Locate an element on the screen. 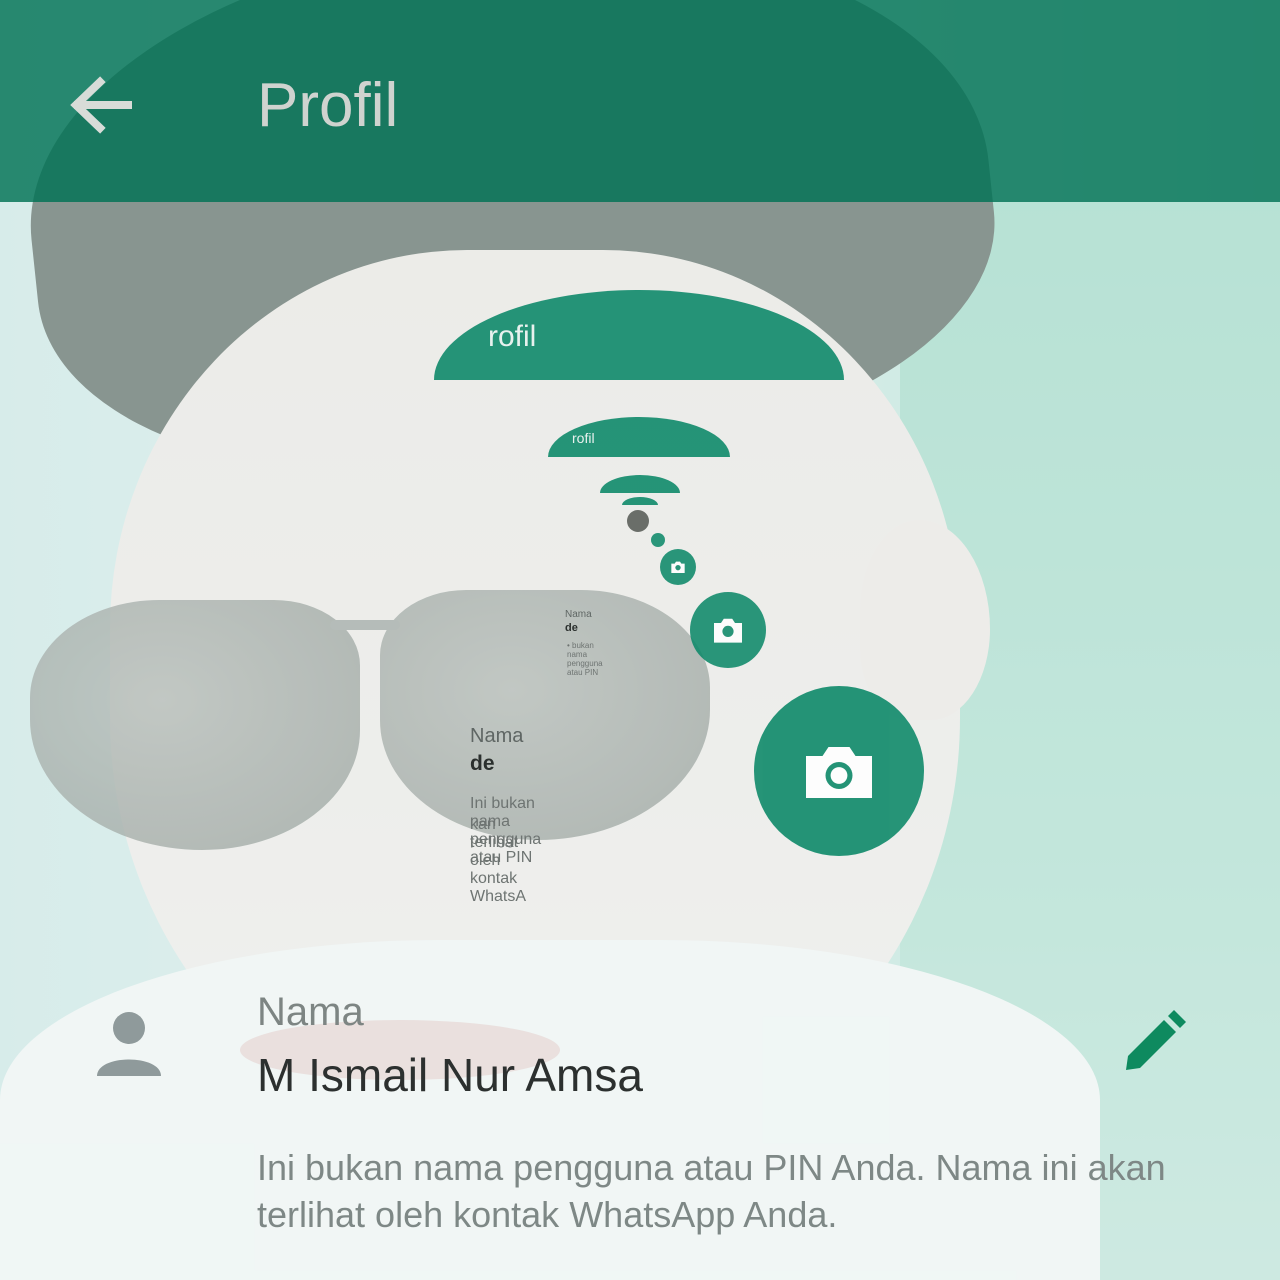  preview-name-label-tiny: Nama is located at coordinates (578, 614).